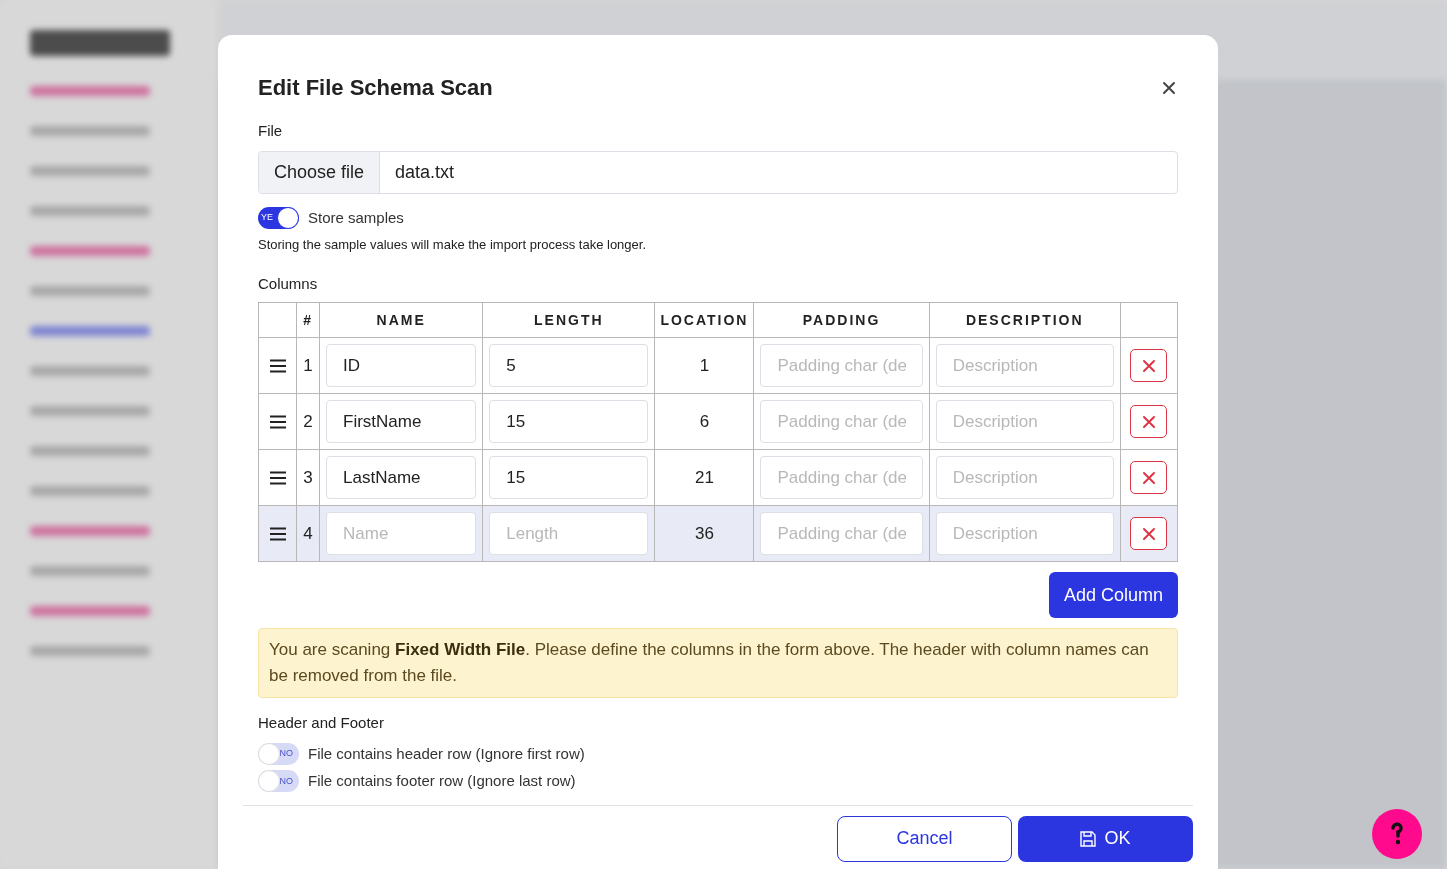 Image resolution: width=1447 pixels, height=869 pixels. I want to click on save-icon, so click(1088, 838).